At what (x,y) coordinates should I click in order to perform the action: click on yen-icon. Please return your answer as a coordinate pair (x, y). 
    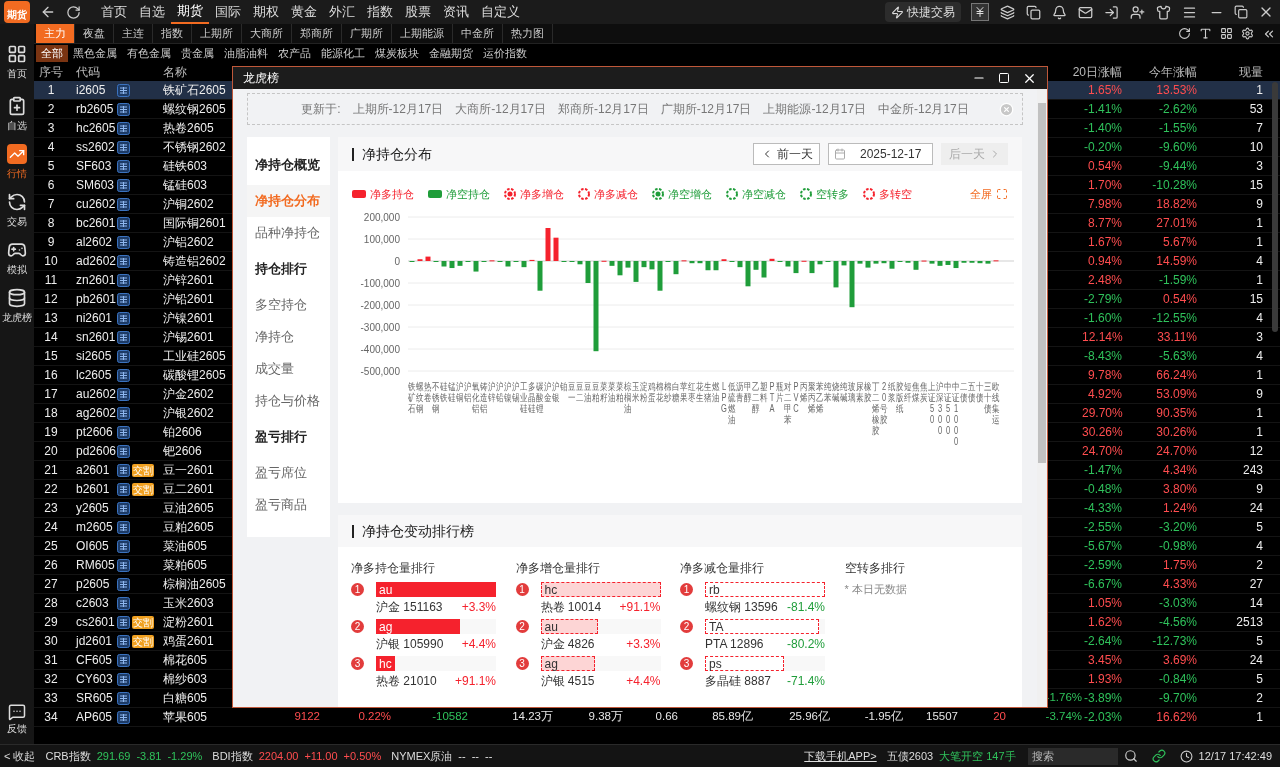
    Looking at the image, I should click on (980, 12).